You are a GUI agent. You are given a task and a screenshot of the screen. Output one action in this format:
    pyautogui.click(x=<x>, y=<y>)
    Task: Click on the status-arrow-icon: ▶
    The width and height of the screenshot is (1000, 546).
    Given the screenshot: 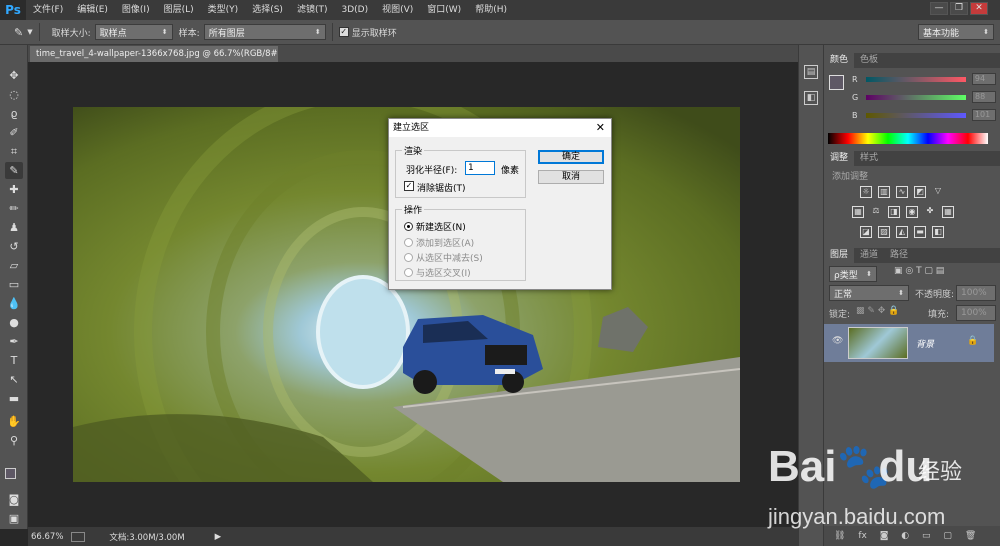 What is the action you would take?
    pyautogui.click(x=218, y=537)
    